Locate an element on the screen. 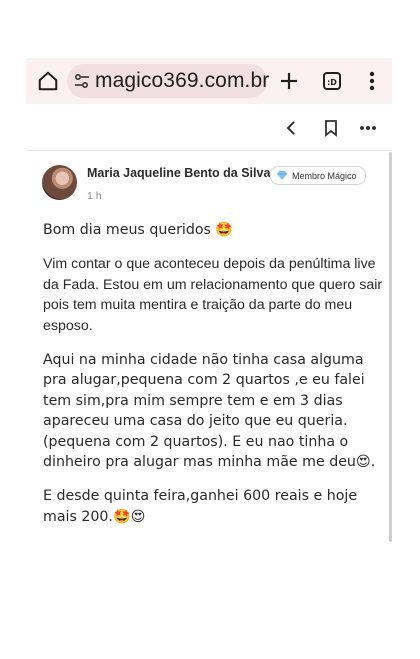  address-bar: magico369.com.br is located at coordinates (168, 81).